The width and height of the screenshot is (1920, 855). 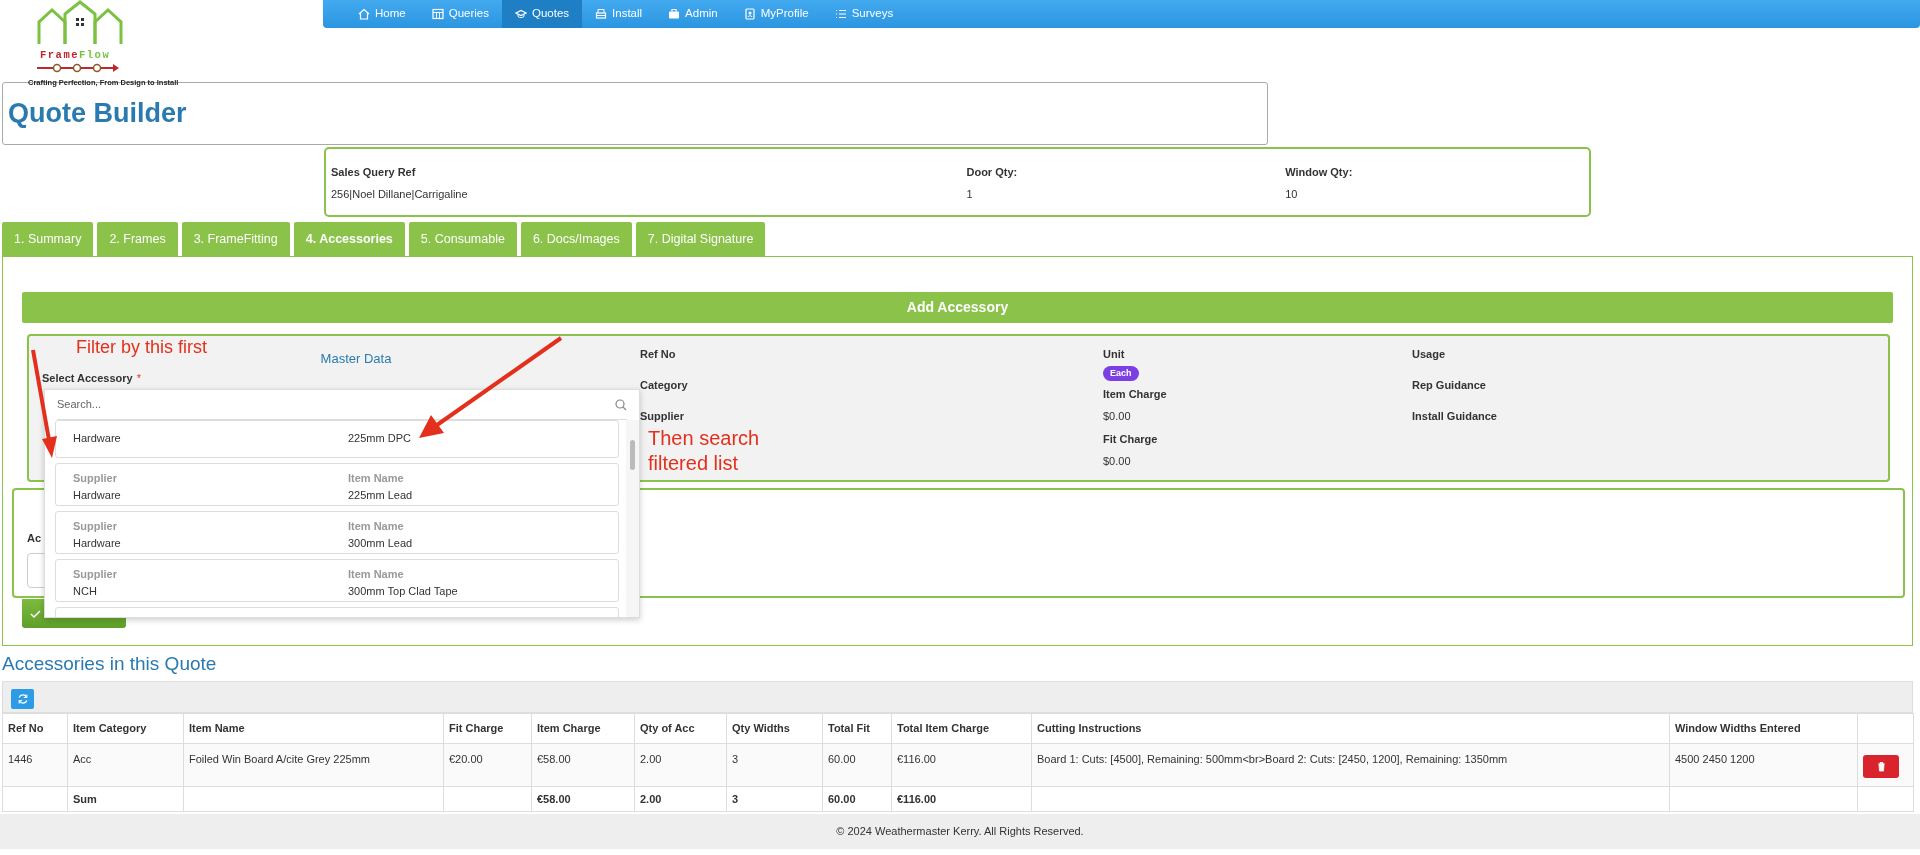 I want to click on tab: 3. FrameFitting, so click(x=235, y=239).